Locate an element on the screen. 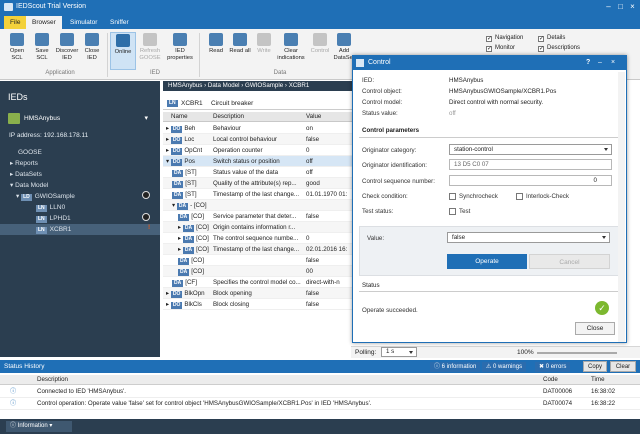 The width and height of the screenshot is (640, 434). tree-reports: ▸ Reports is located at coordinates (80, 163).